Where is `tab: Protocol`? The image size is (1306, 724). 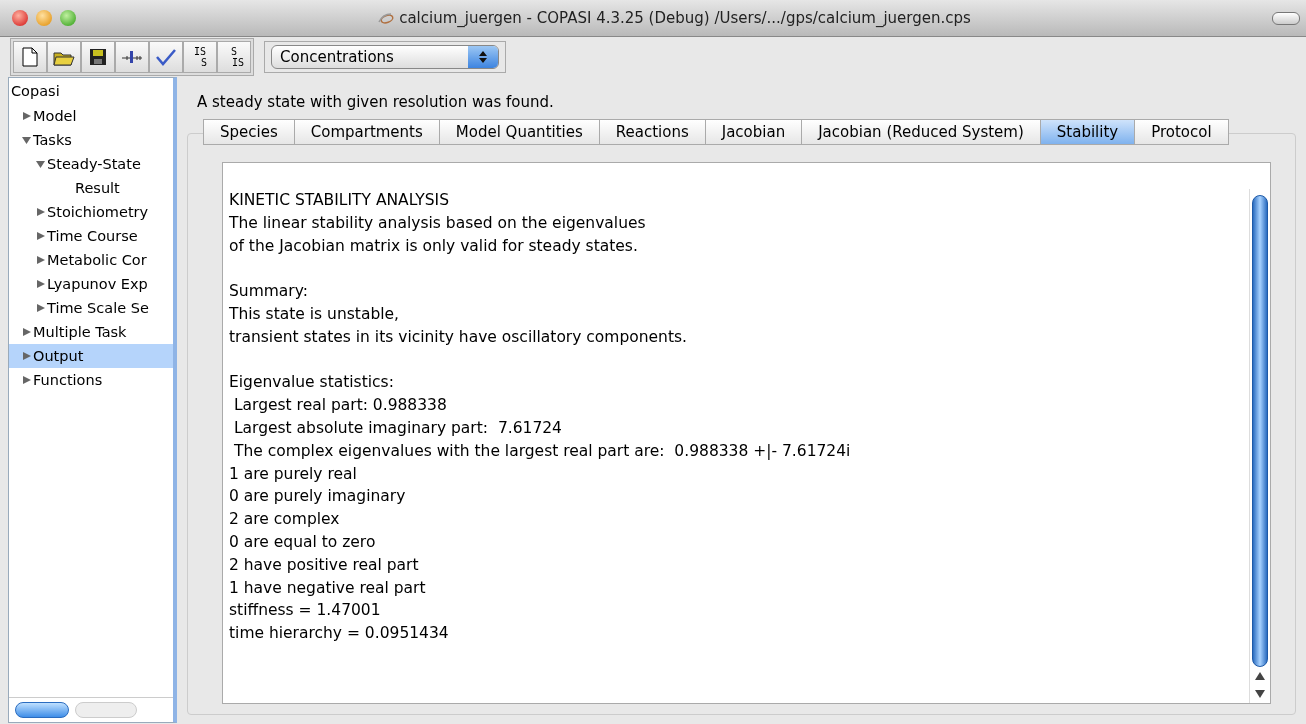 tab: Protocol is located at coordinates (1181, 132).